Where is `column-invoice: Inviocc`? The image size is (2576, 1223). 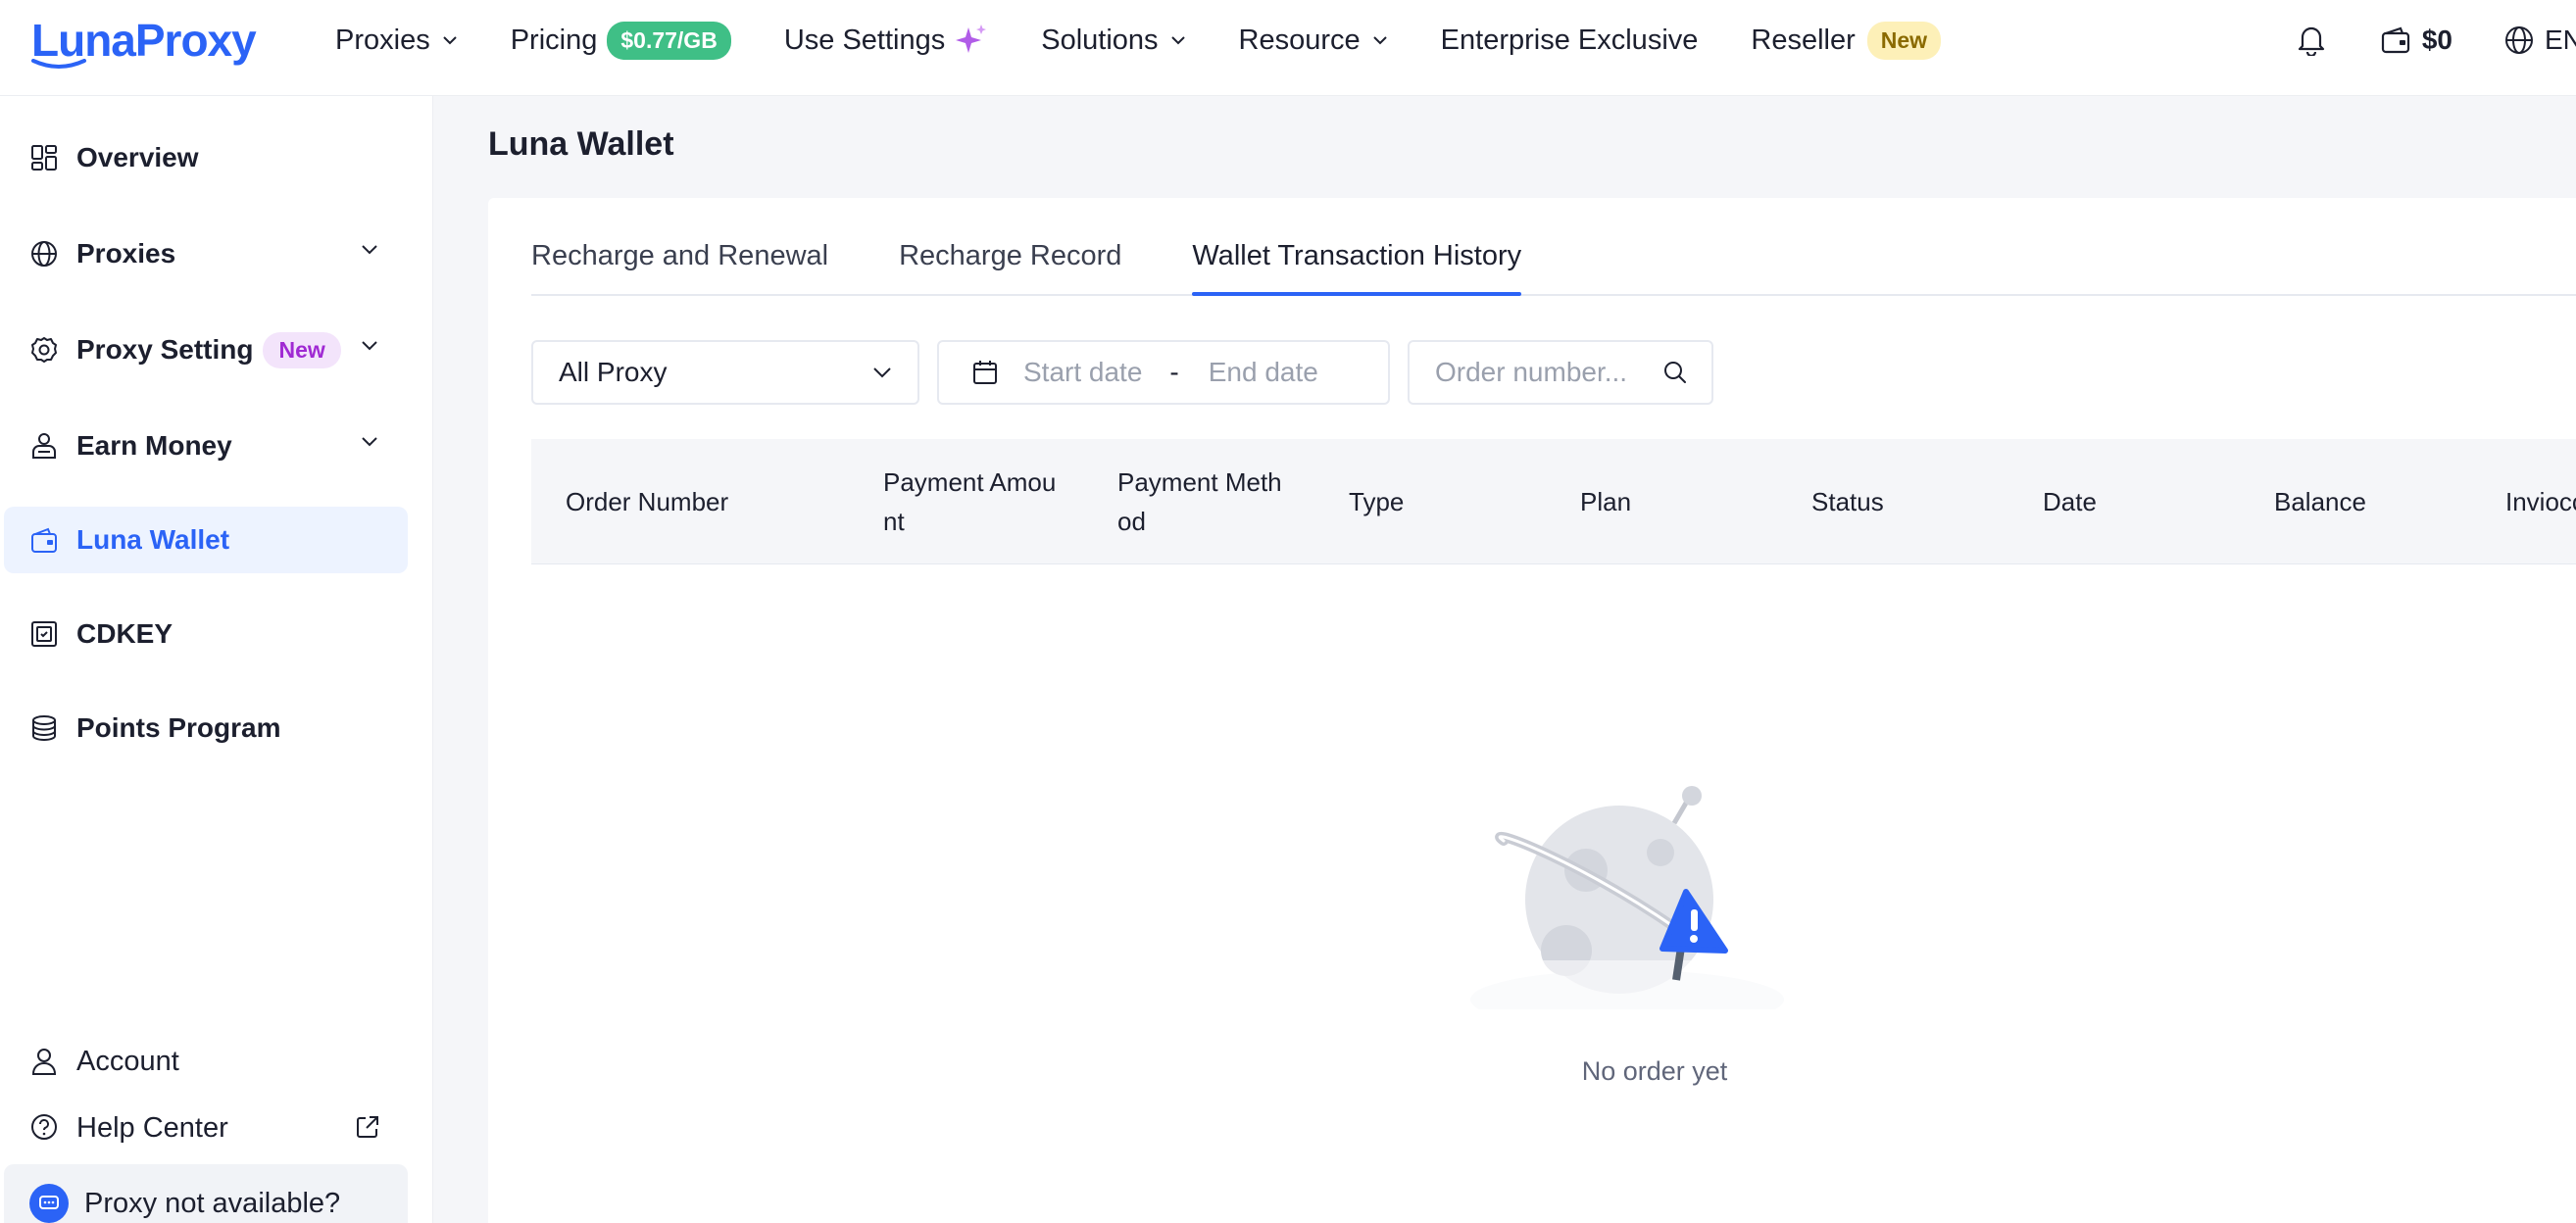 column-invoice: Inviocc is located at coordinates (2540, 501).